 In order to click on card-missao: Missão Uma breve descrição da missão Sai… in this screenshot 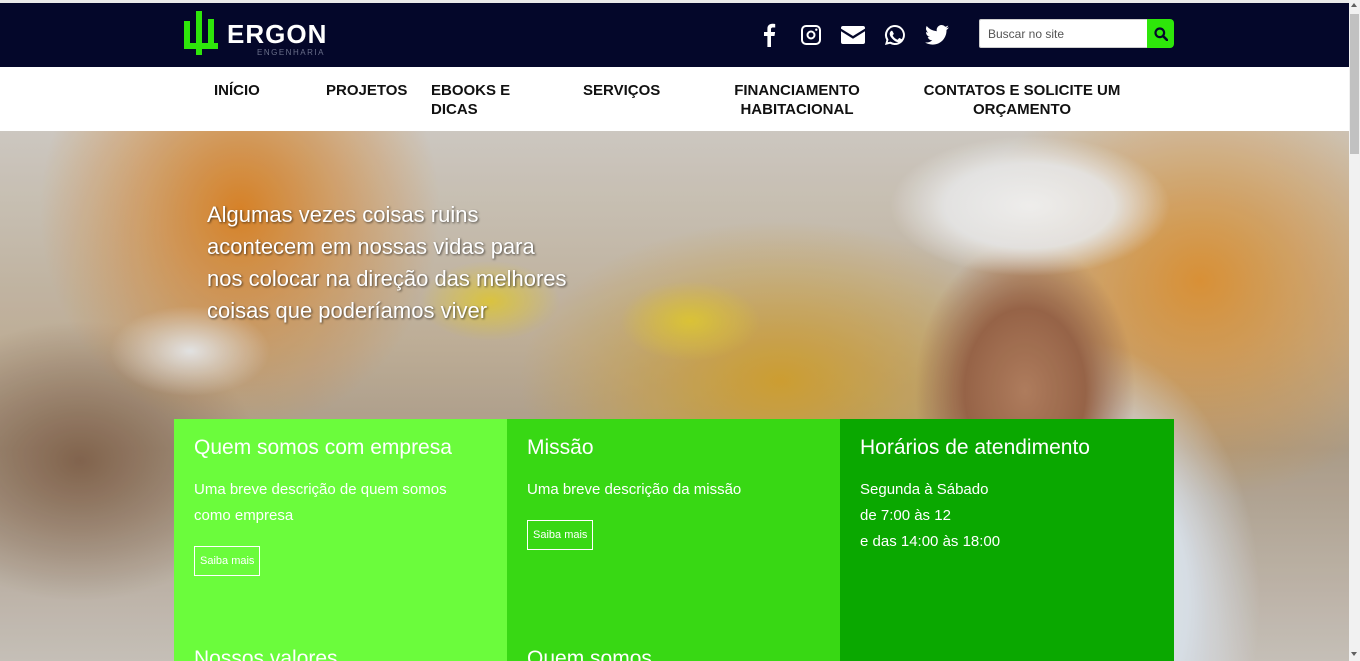, I will do `click(673, 540)`.